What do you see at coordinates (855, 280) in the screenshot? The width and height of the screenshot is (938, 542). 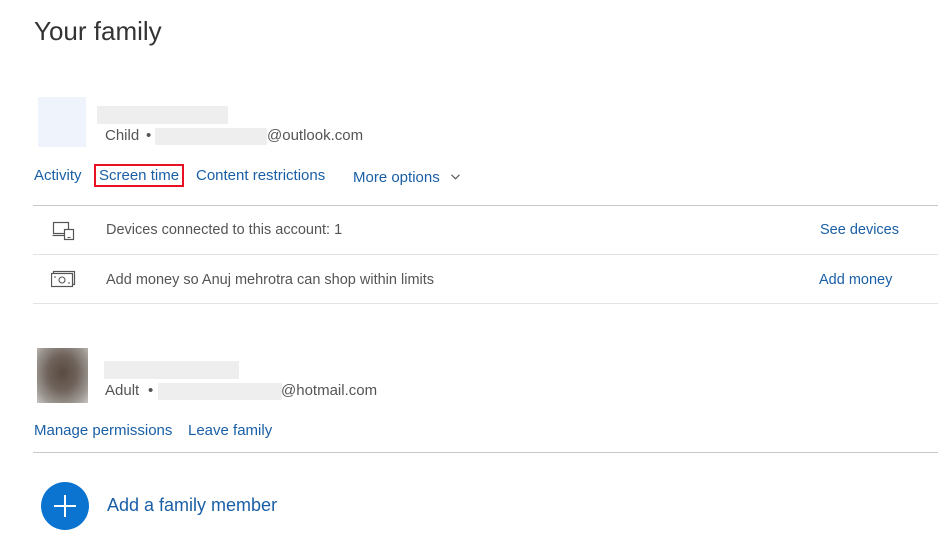 I see `add-money-link: Add money` at bounding box center [855, 280].